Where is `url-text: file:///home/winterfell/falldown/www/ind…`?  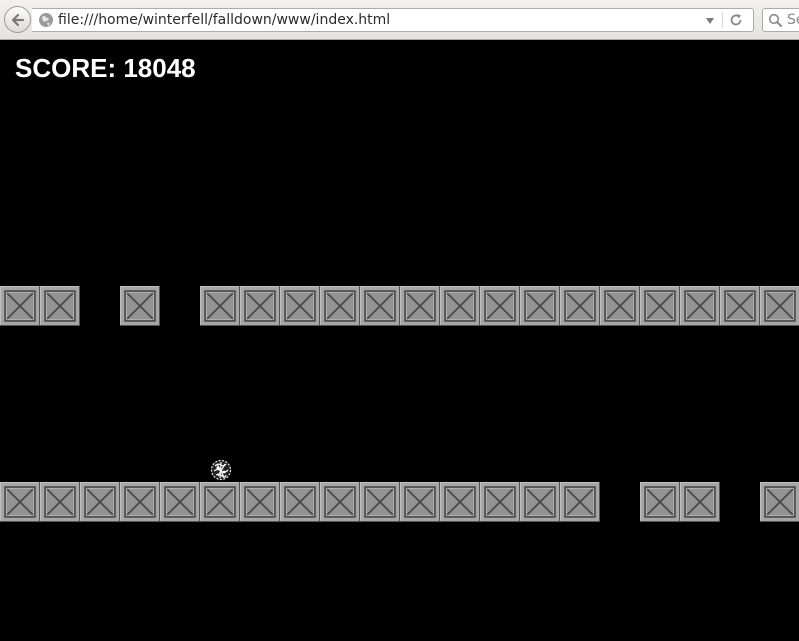
url-text: file:///home/winterfell/falldown/www/ind… is located at coordinates (224, 20).